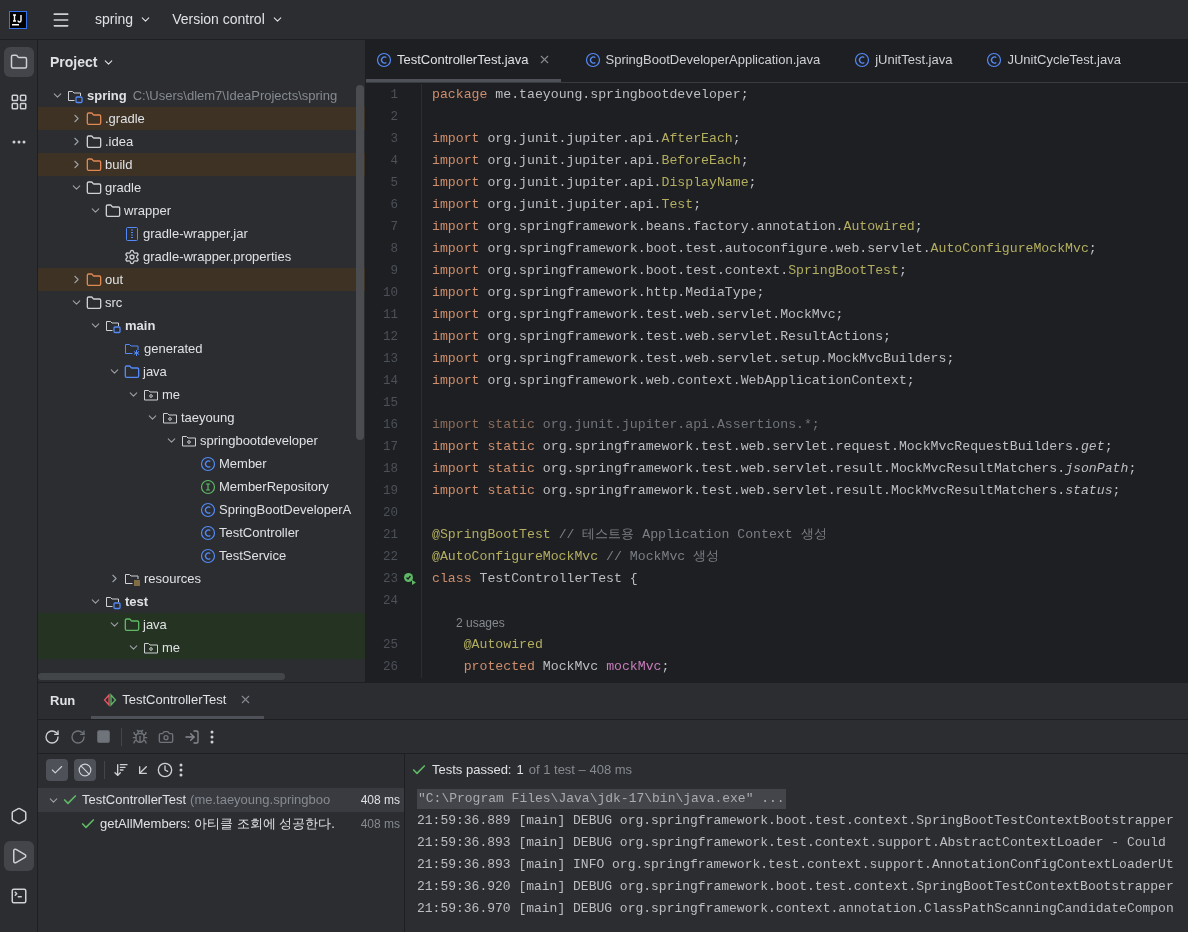 The width and height of the screenshot is (1188, 932). Describe the element at coordinates (1053, 61) in the screenshot. I see `editor-tab: JUnitCycleTest.java` at that location.